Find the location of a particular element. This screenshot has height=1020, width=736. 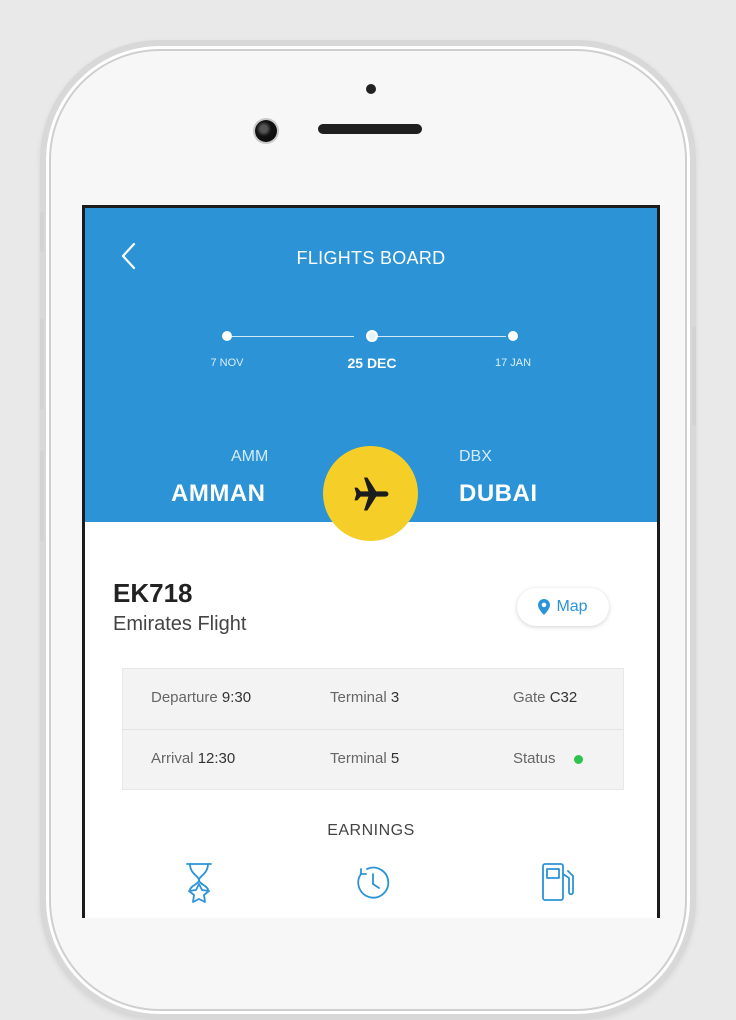

arrival-terminal-cell: Terminal 5 is located at coordinates (364, 758).